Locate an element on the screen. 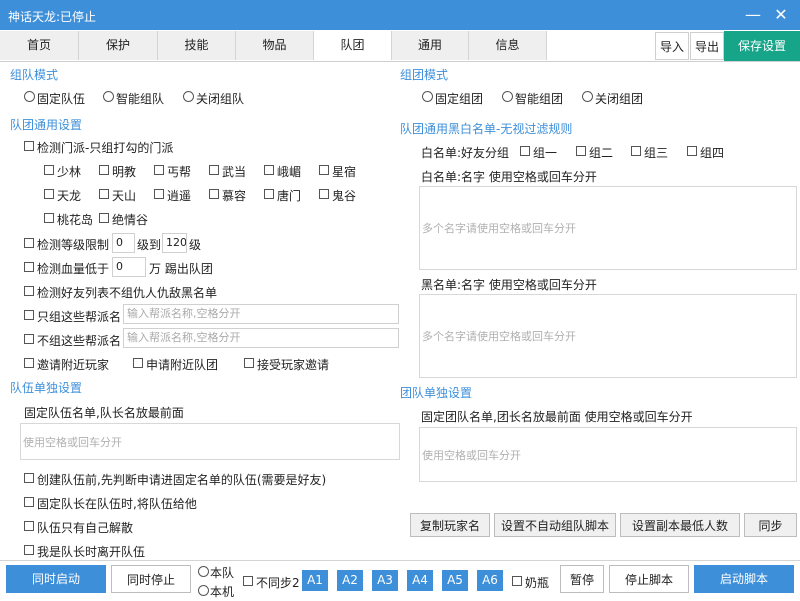  white-group-3-checkbox is located at coordinates (636, 151).